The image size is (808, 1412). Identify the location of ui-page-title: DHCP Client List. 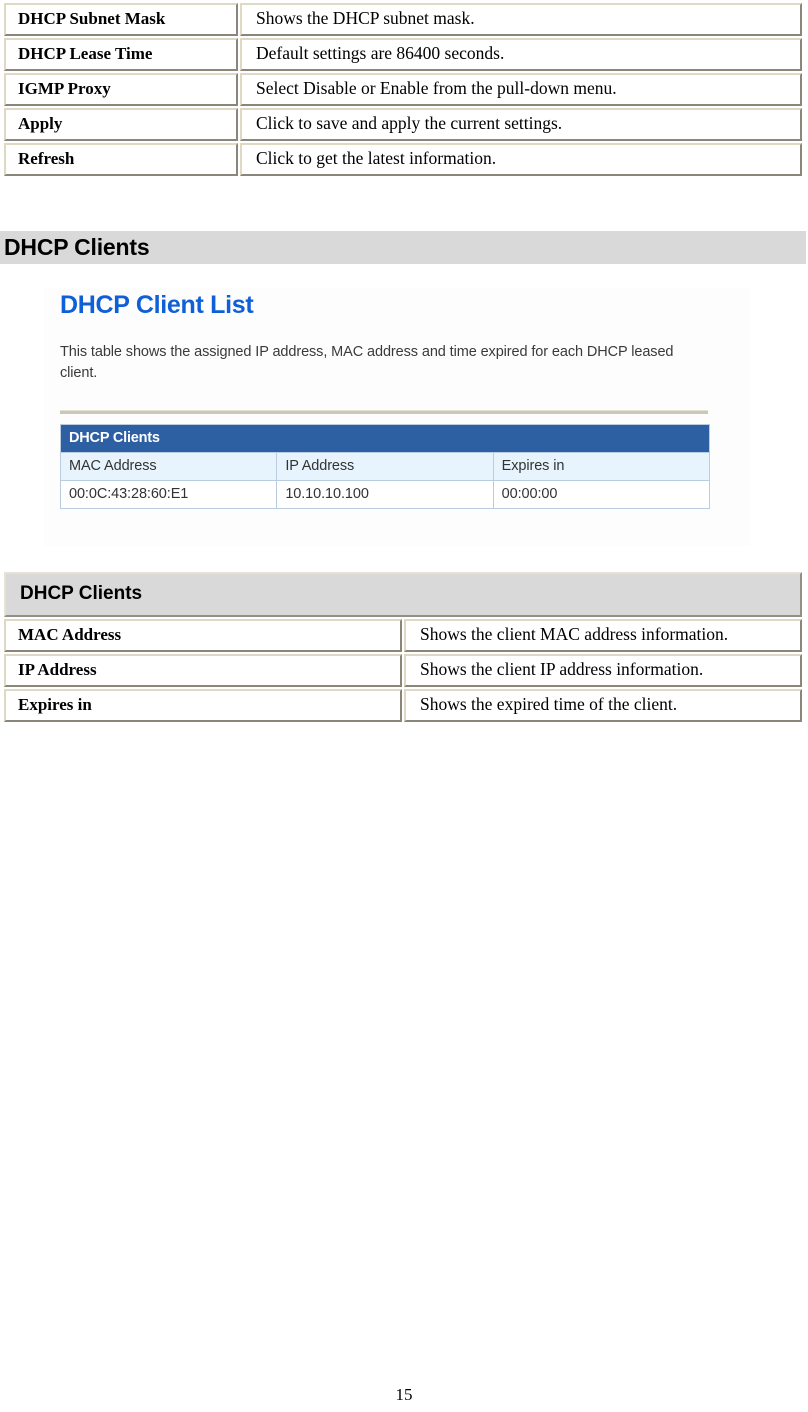
(157, 305).